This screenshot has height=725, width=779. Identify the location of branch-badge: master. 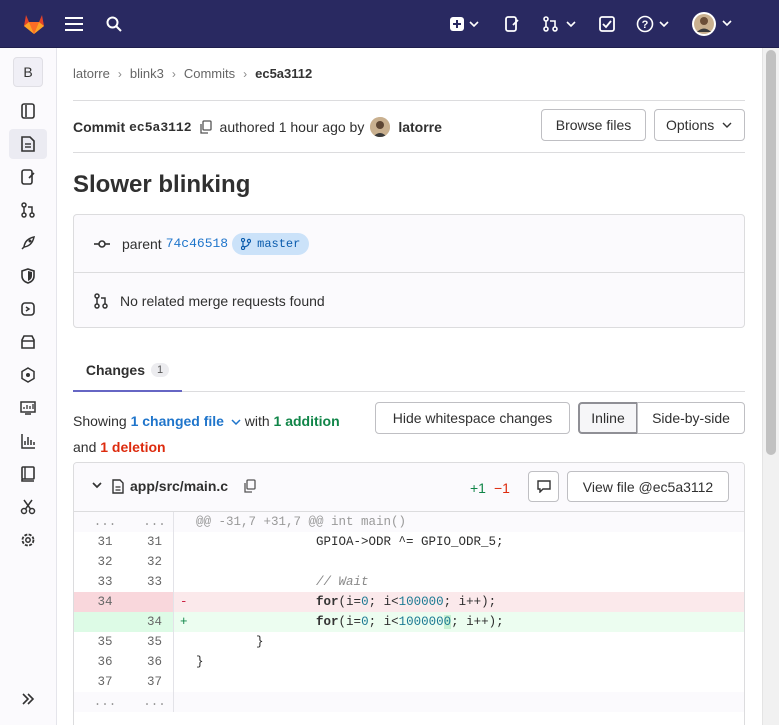
(271, 243).